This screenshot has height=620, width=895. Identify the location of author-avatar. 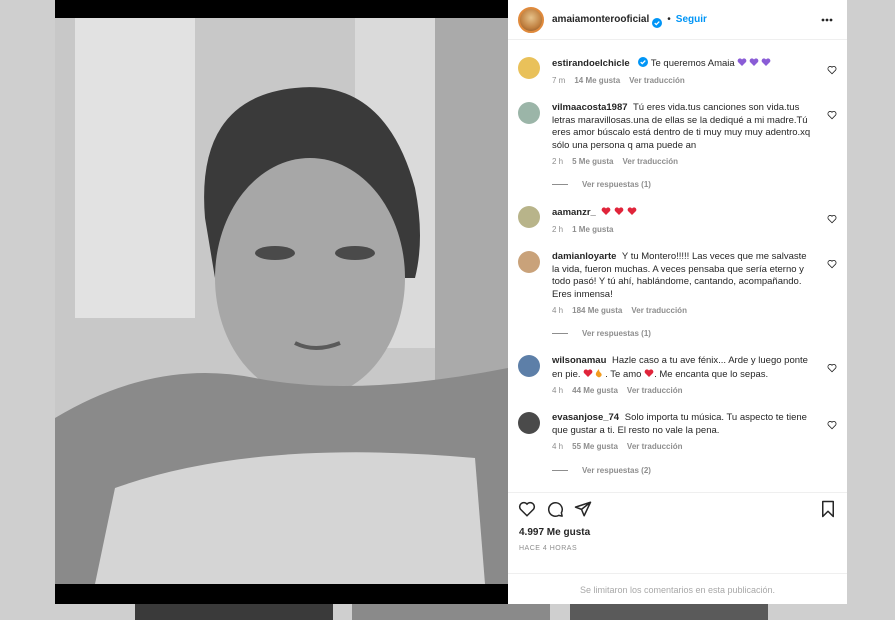
(531, 19).